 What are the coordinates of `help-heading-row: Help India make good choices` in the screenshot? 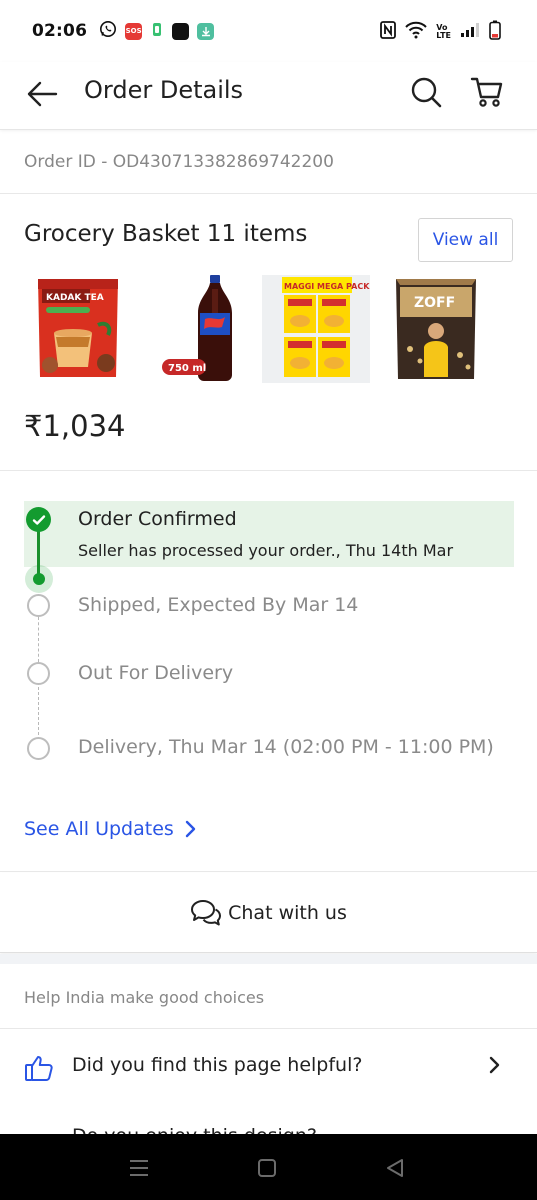 It's located at (268, 996).